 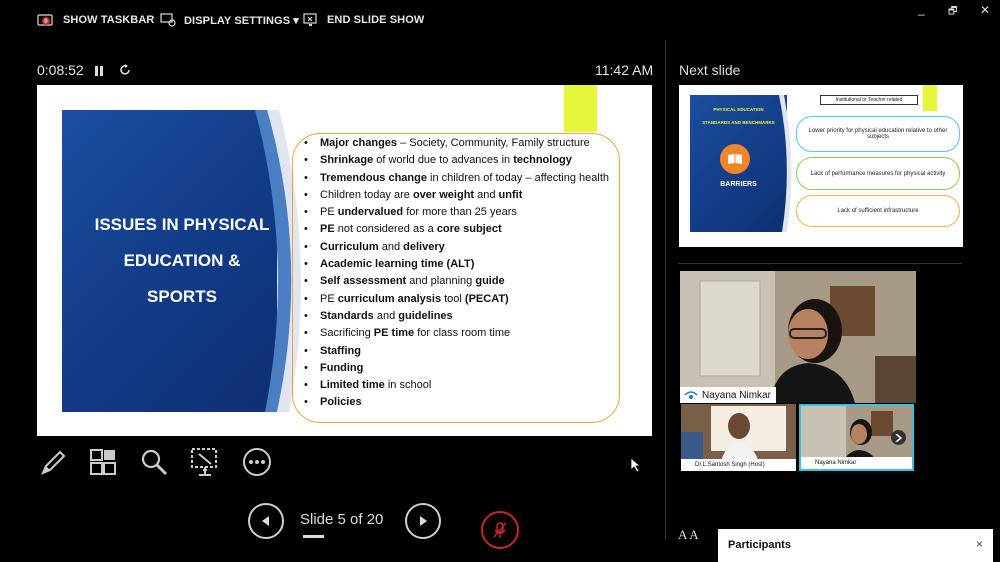 I want to click on display-settings-label: DISPLAY SETTINGS ▾, so click(x=241, y=20).